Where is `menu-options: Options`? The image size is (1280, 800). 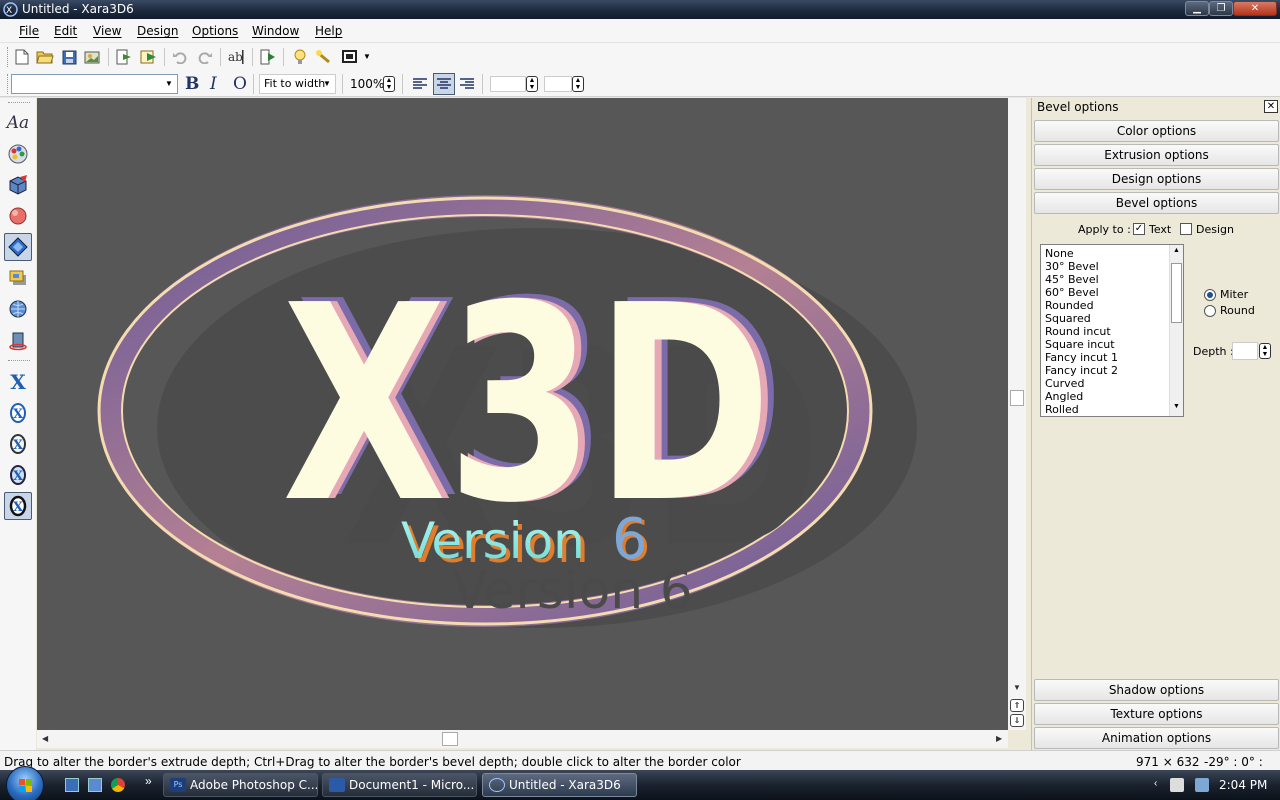 menu-options: Options is located at coordinates (215, 31).